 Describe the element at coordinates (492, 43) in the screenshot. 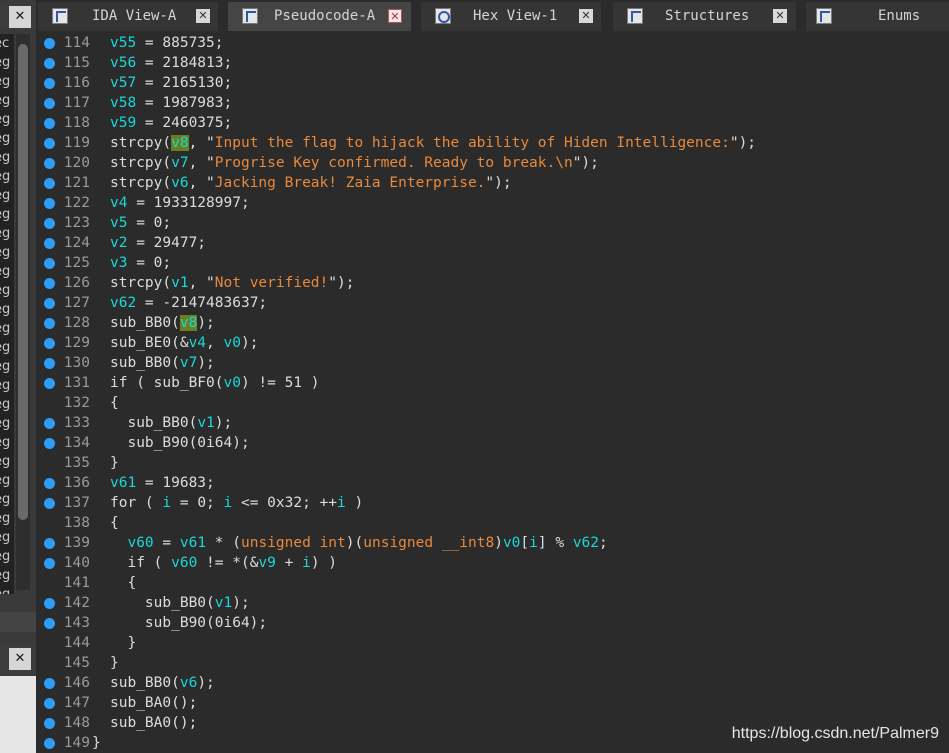

I see `code-line: 114 v55 = 885735;` at that location.